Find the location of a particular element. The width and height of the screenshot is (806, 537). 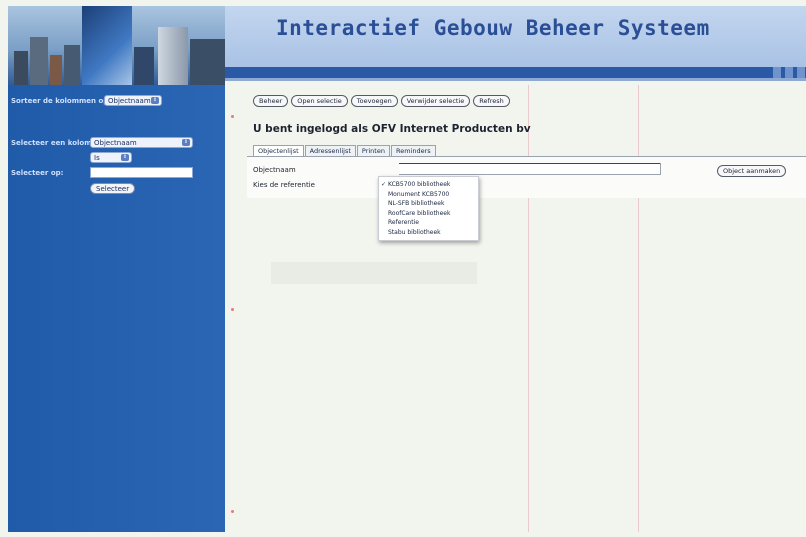

dropdown-option: ✓ KCB5700 bibliotheek is located at coordinates (428, 185).